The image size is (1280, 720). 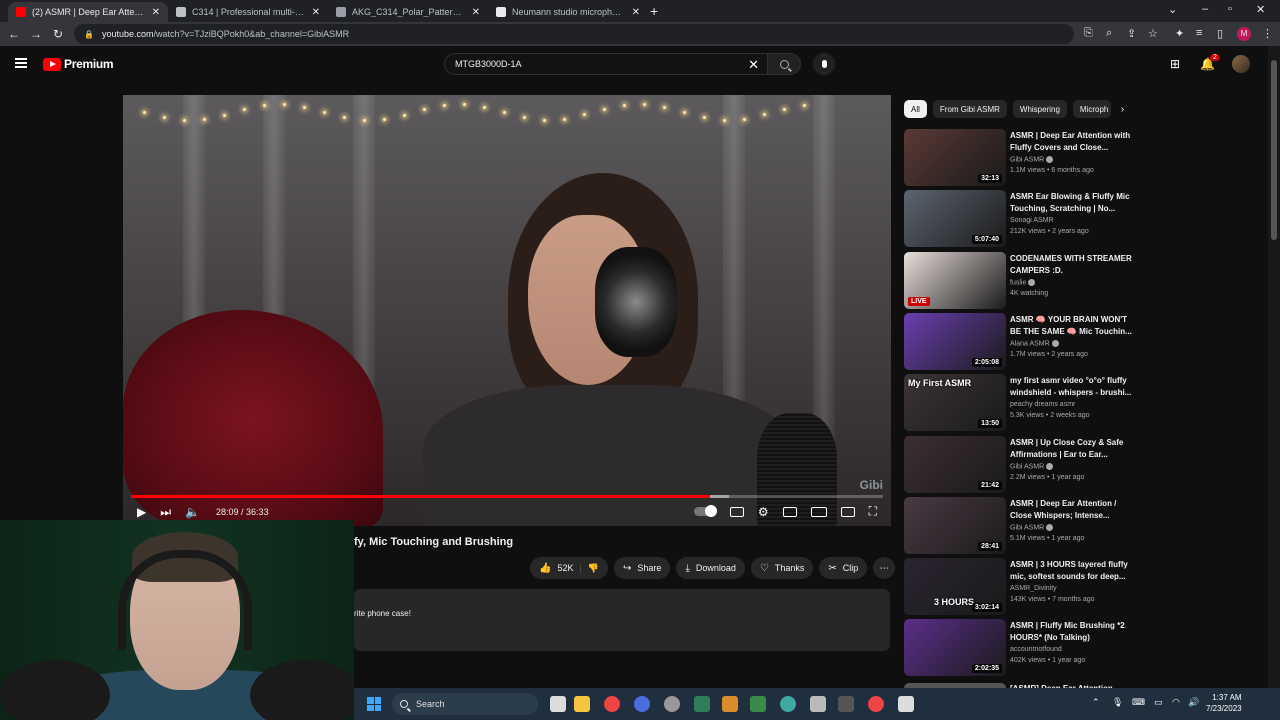 What do you see at coordinates (1179, 33) in the screenshot?
I see `extensions-icon: ✦` at bounding box center [1179, 33].